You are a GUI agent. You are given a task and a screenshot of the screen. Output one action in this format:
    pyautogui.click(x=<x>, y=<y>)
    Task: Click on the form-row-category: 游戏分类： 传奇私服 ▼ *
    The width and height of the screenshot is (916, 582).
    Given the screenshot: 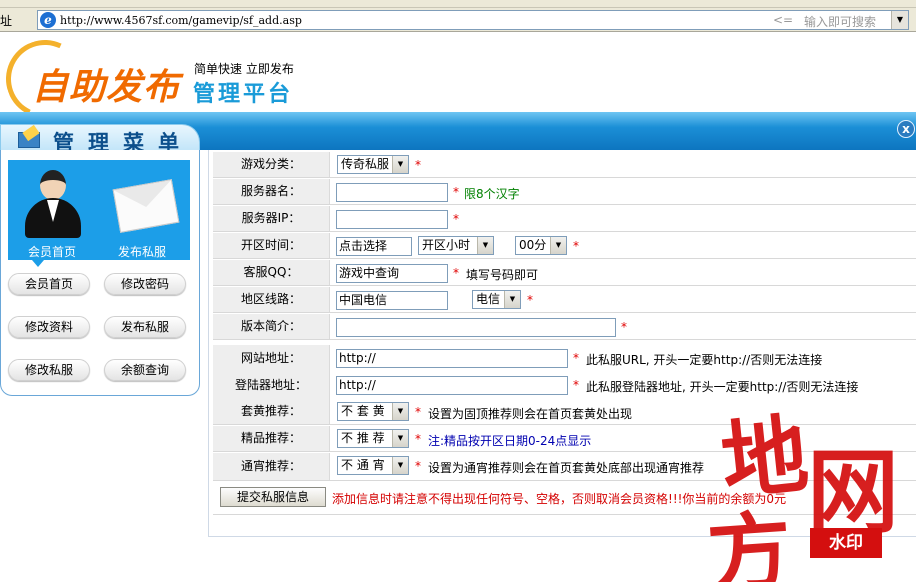 What is the action you would take?
    pyautogui.click(x=564, y=165)
    